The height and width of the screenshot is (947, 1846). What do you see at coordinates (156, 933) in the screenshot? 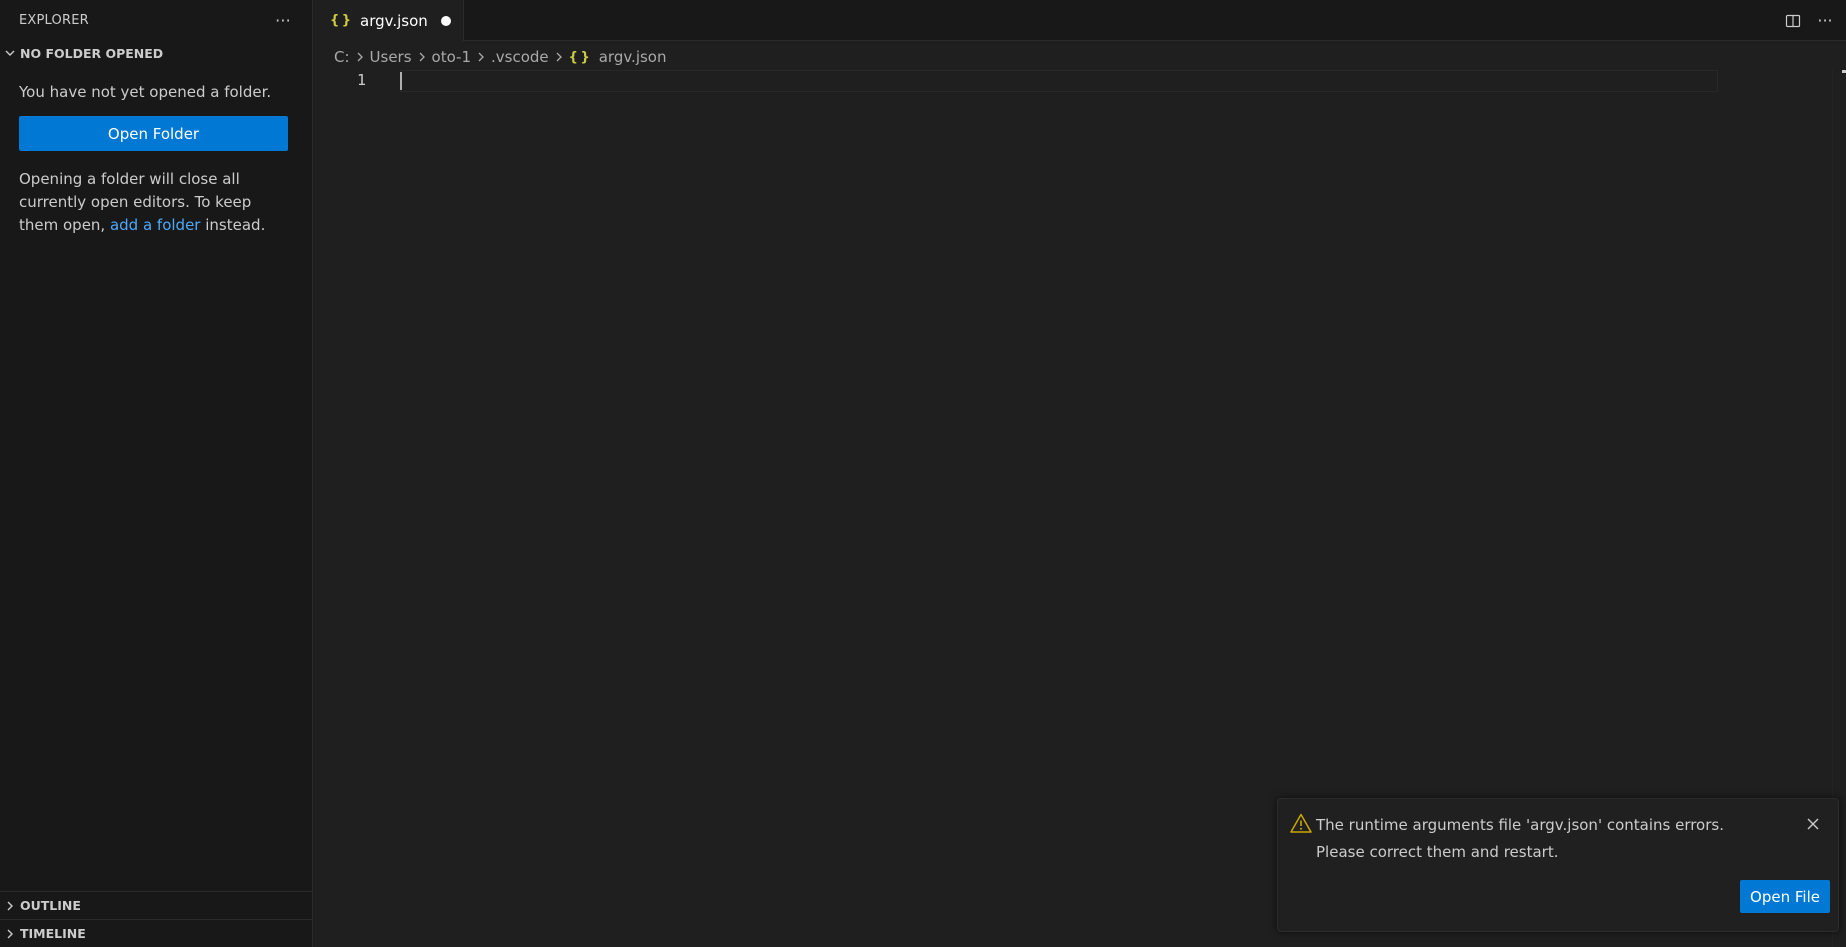
I see `timeline-section-header: TIMELINE` at bounding box center [156, 933].